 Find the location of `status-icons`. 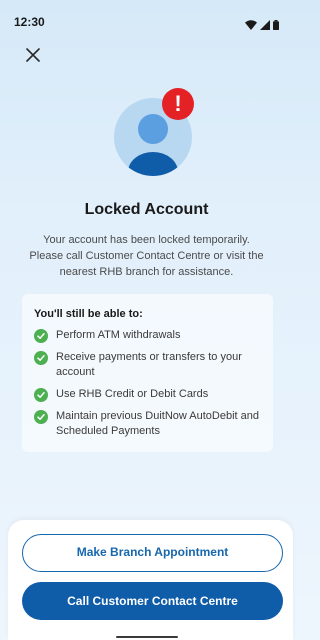

status-icons is located at coordinates (262, 24).